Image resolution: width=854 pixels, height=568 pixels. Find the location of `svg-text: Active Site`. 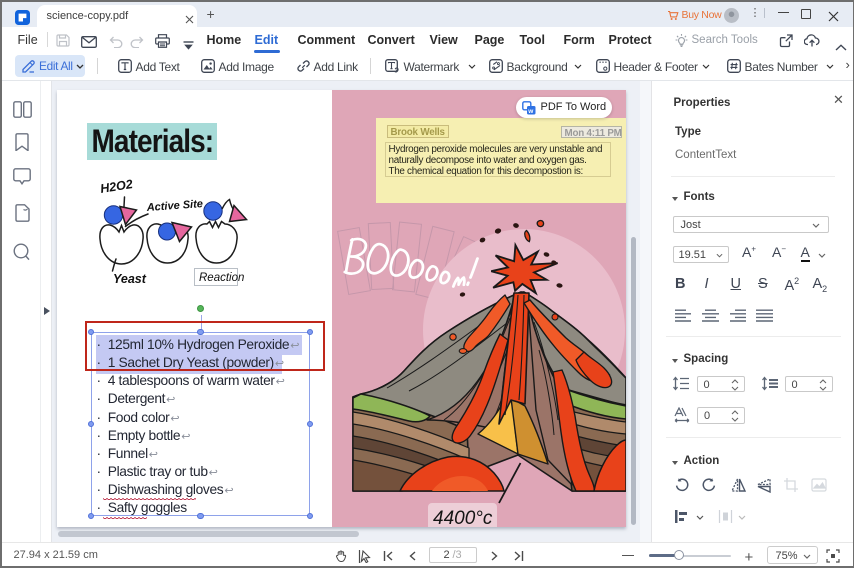

svg-text: Active Site is located at coordinates (174, 206).